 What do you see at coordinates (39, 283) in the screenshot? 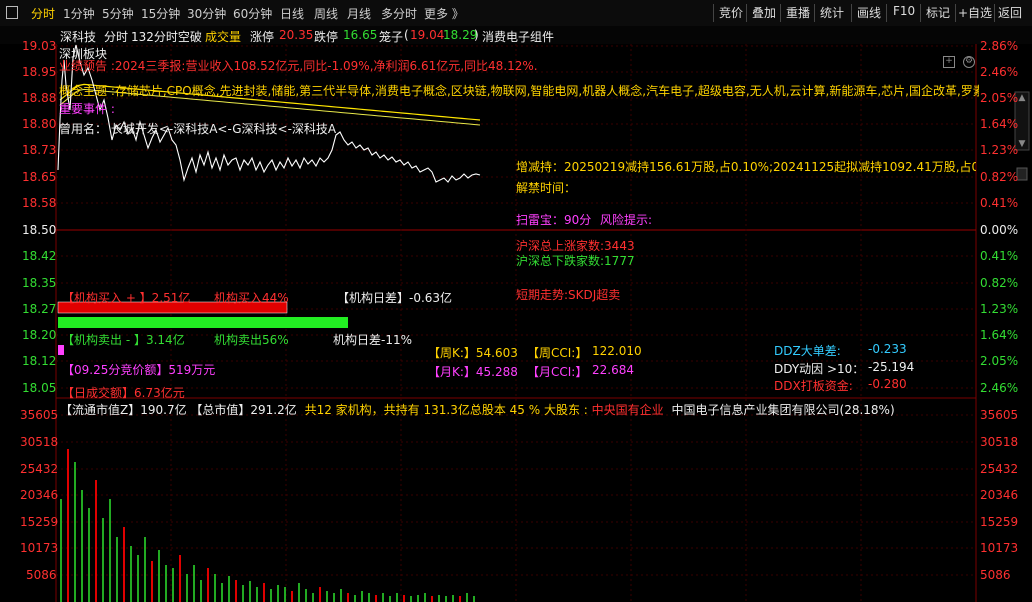
I see `price-tick: 18.35` at bounding box center [39, 283].